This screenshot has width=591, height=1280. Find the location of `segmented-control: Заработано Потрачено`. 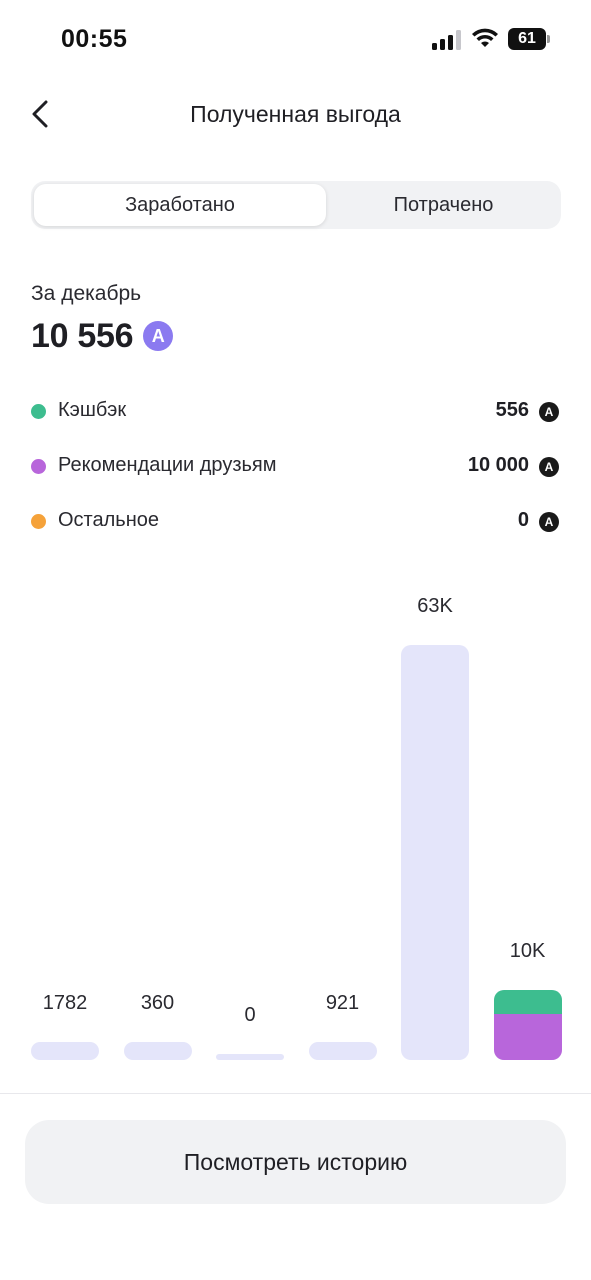

segmented-control: Заработано Потрачено is located at coordinates (296, 205).